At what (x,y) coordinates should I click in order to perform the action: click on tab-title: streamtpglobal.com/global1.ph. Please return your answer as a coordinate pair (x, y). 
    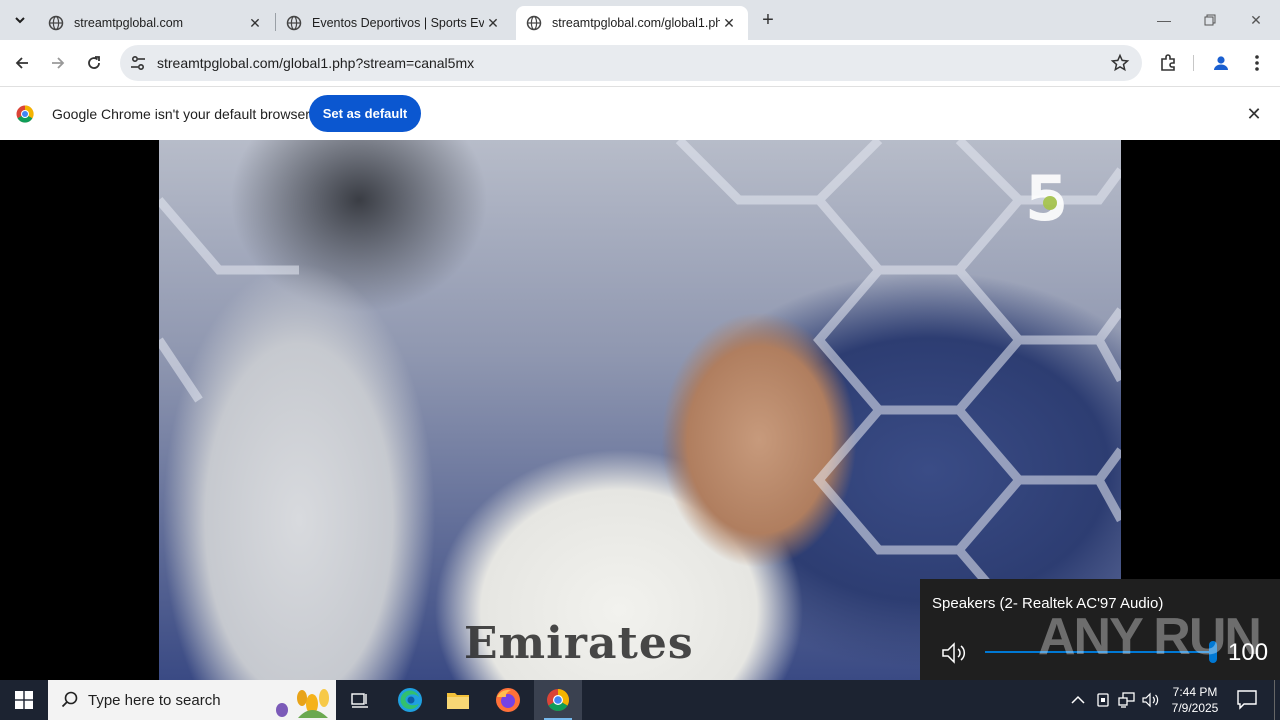
    Looking at the image, I should click on (636, 23).